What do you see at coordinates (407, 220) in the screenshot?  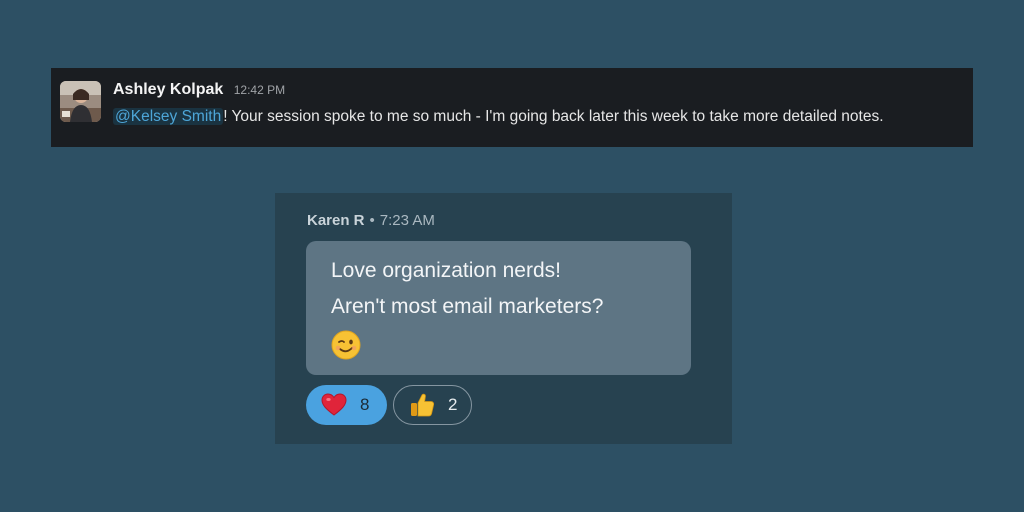 I see `timestamp: 7:23 AM` at bounding box center [407, 220].